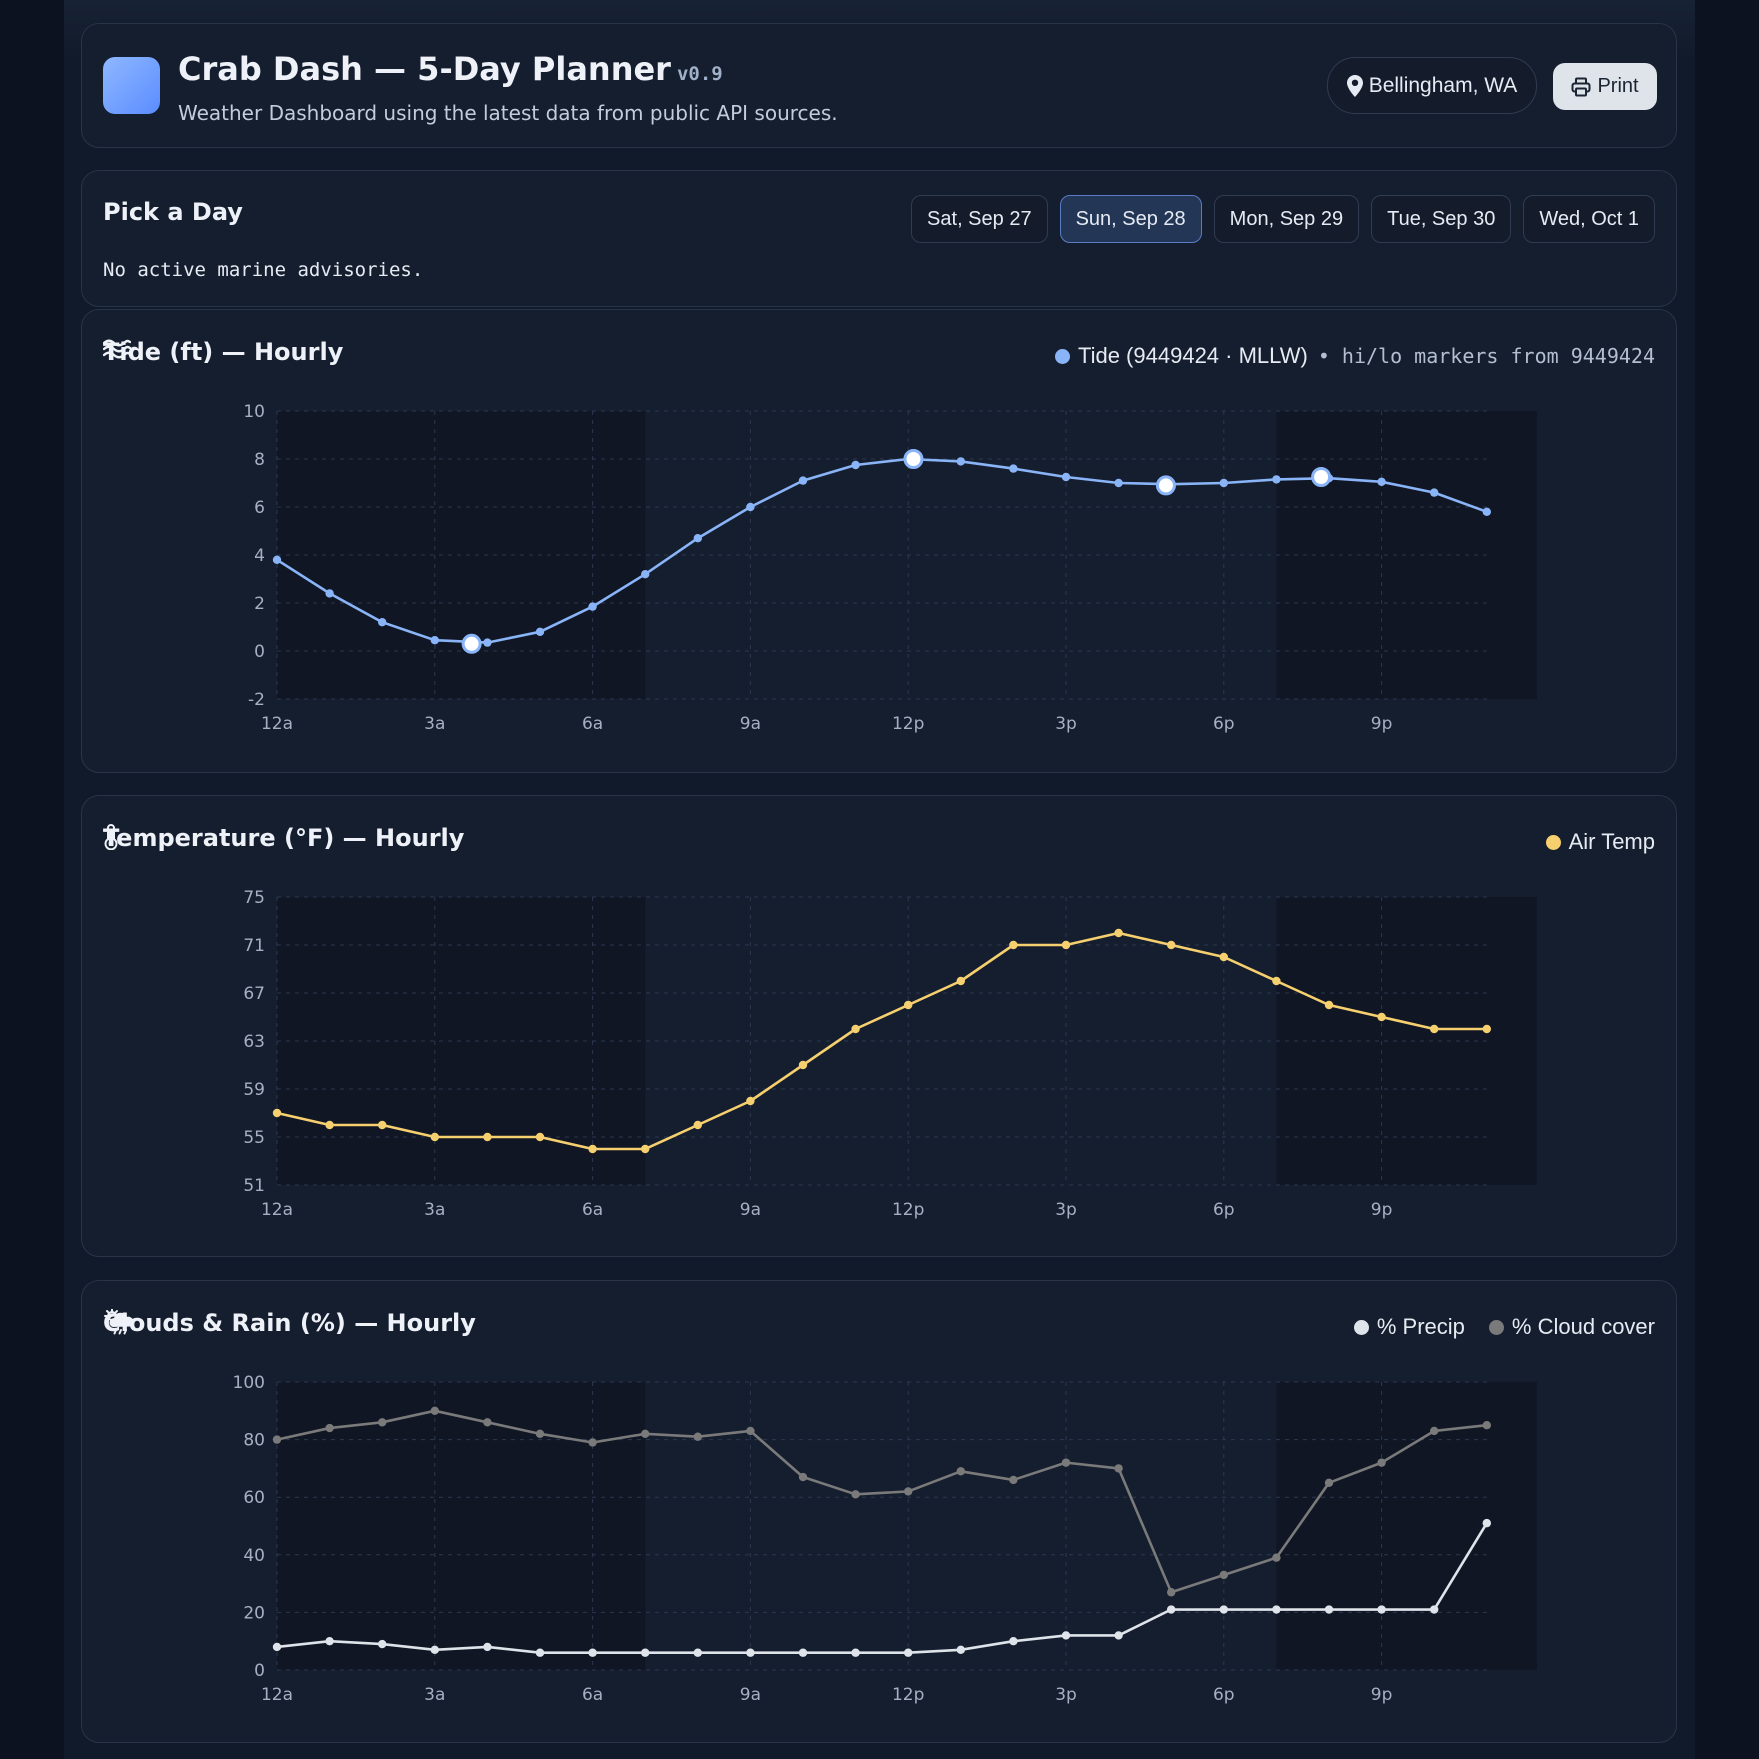 The image size is (1759, 1759). I want to click on y-tick-label: 0, so click(259, 652).